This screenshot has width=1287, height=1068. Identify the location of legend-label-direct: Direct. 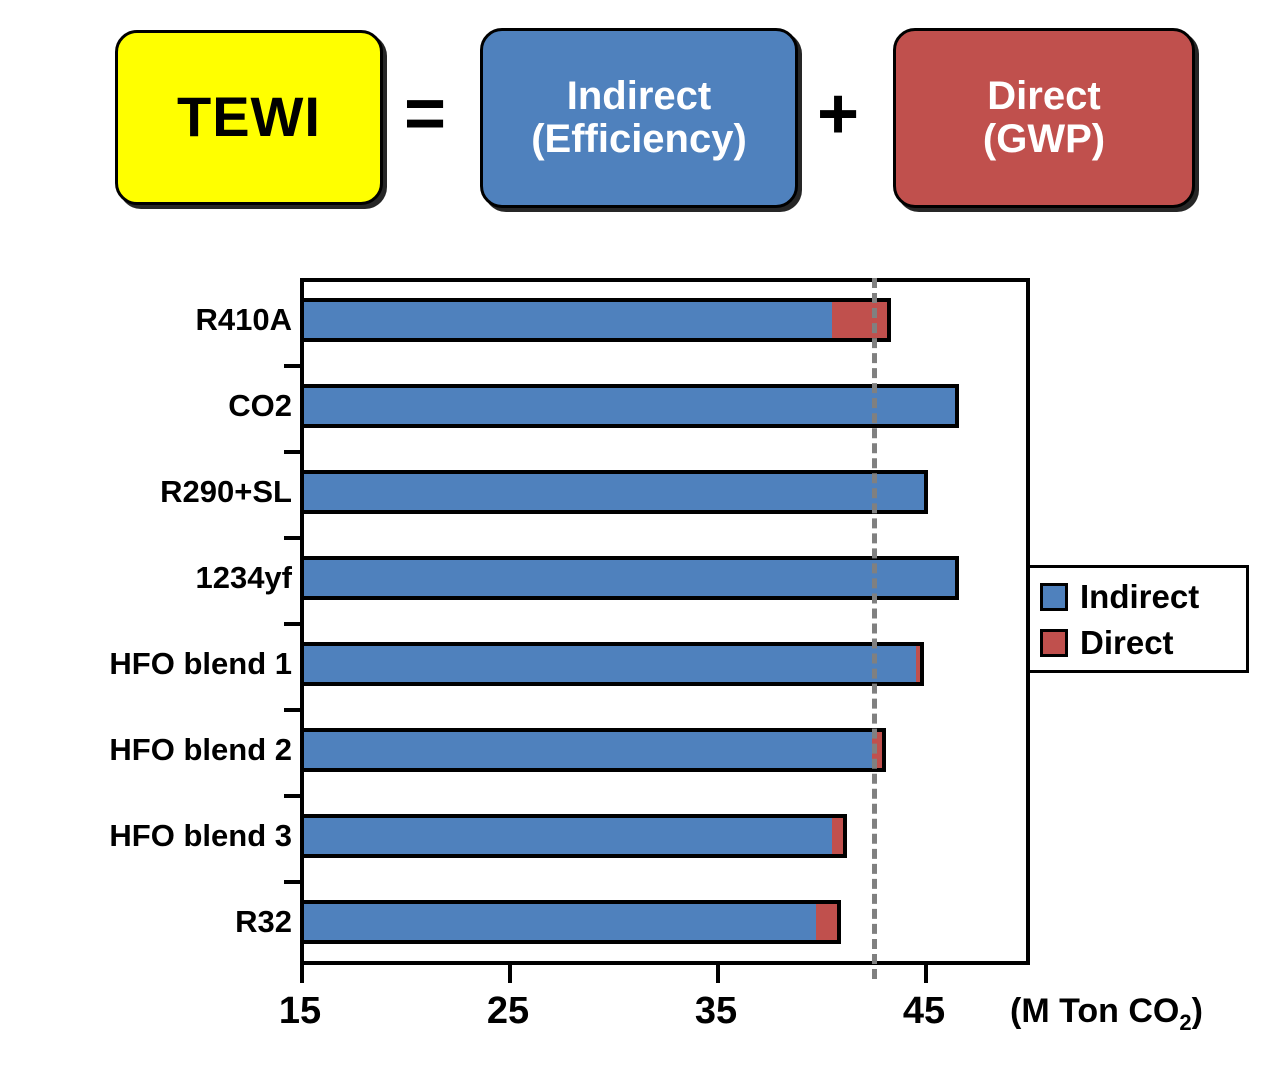
(1127, 642).